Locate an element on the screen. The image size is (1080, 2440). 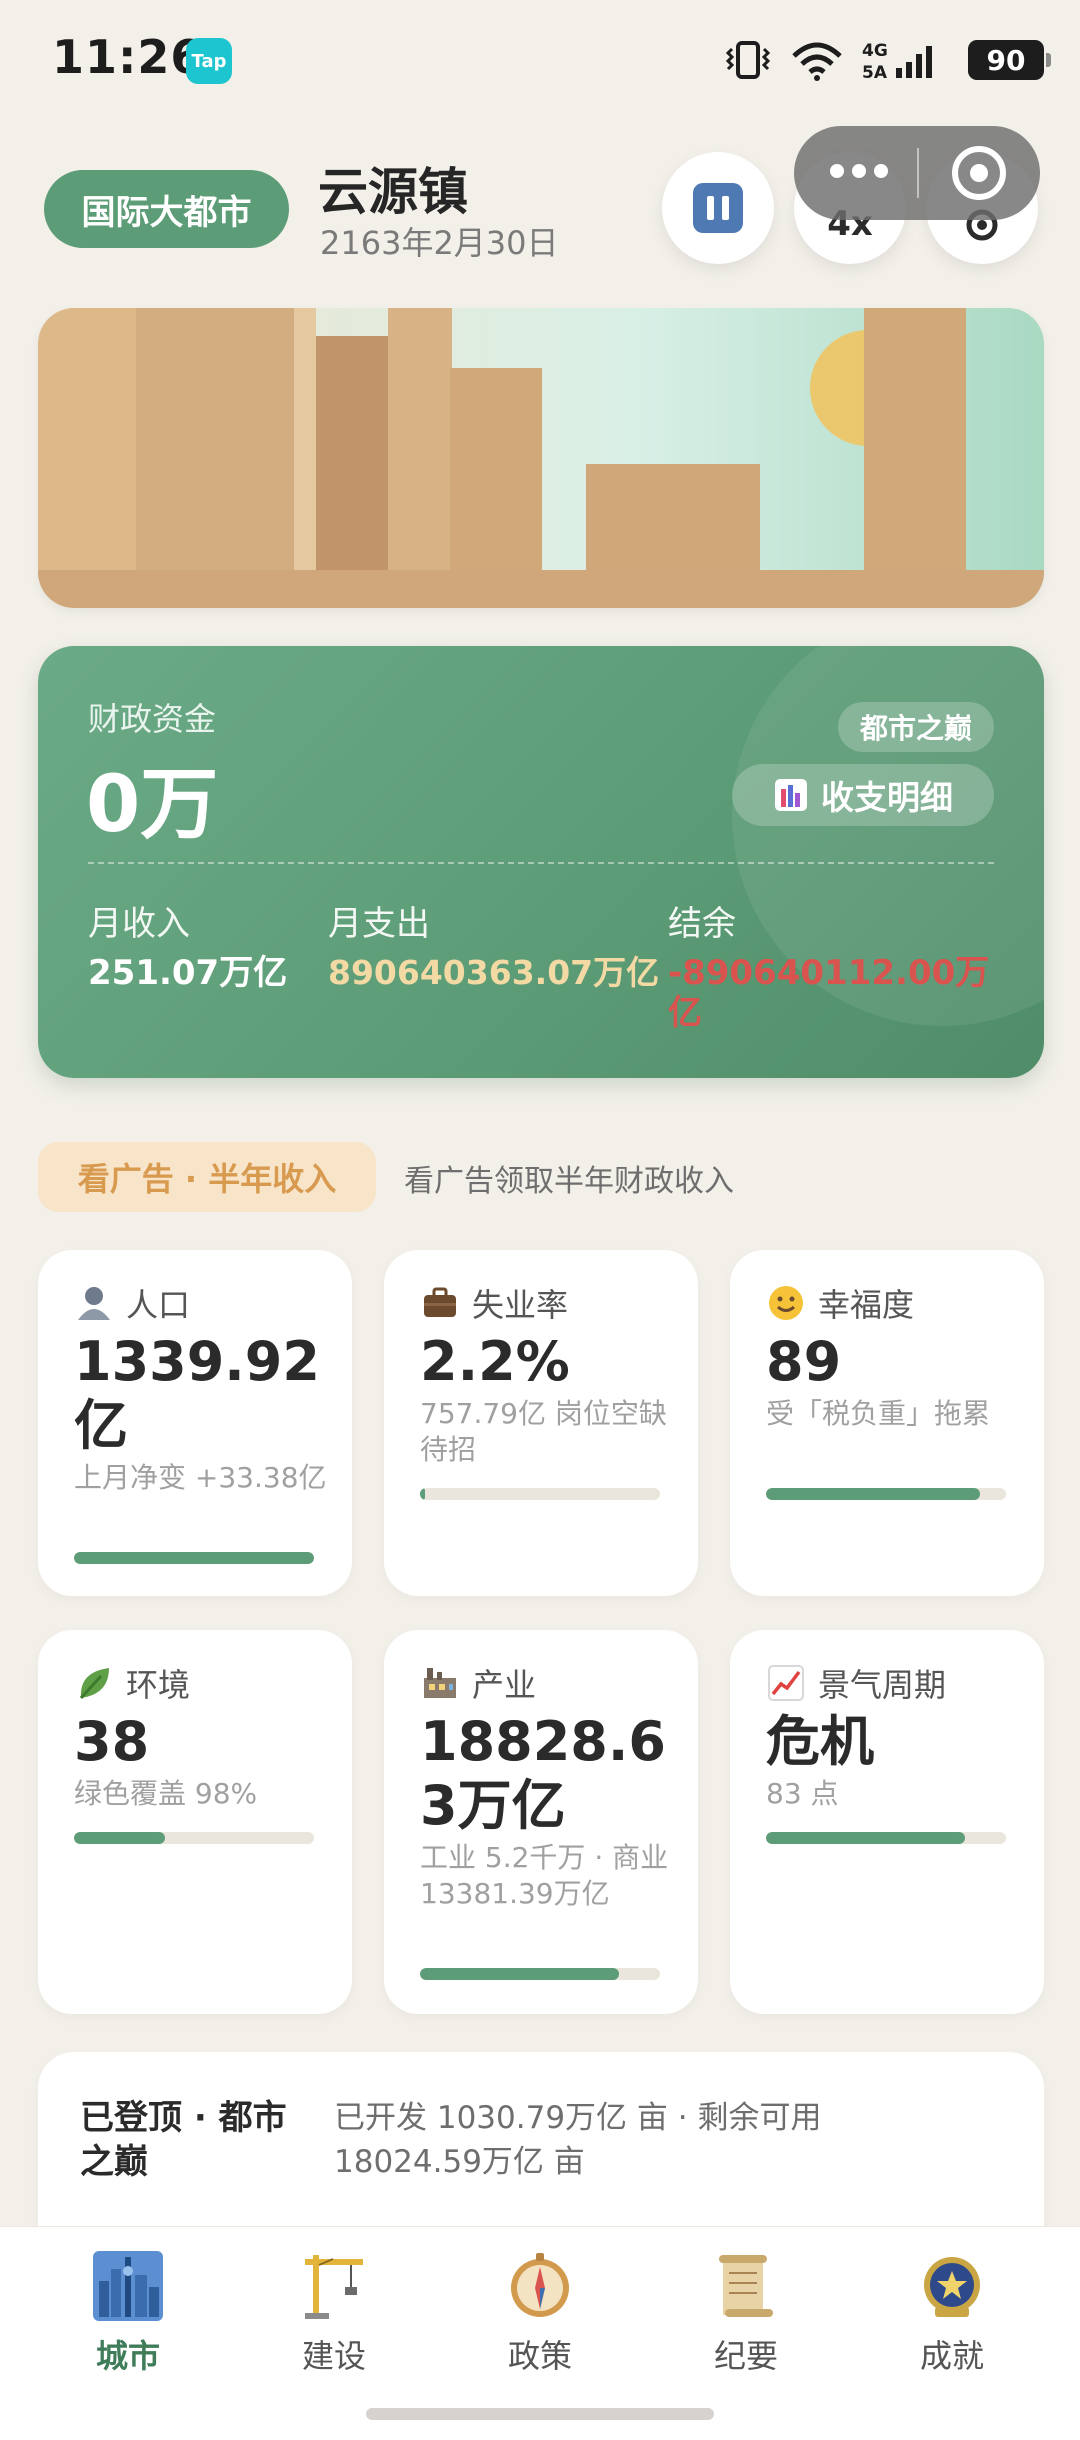
pause-icon is located at coordinates (718, 208).